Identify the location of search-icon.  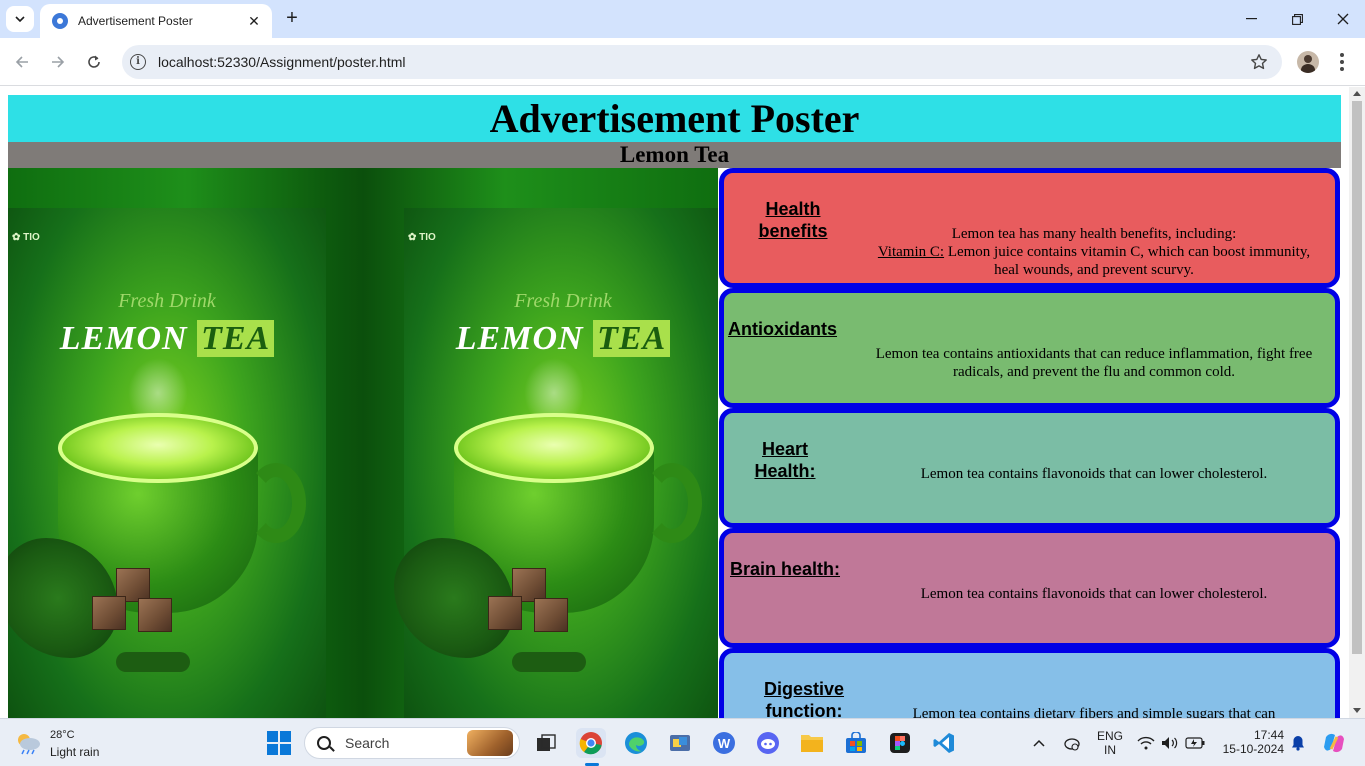
(324, 743).